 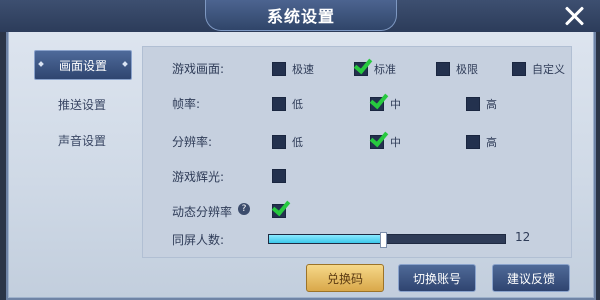 What do you see at coordinates (198, 69) in the screenshot?
I see `graphics-quality-label: 游戏画面:` at bounding box center [198, 69].